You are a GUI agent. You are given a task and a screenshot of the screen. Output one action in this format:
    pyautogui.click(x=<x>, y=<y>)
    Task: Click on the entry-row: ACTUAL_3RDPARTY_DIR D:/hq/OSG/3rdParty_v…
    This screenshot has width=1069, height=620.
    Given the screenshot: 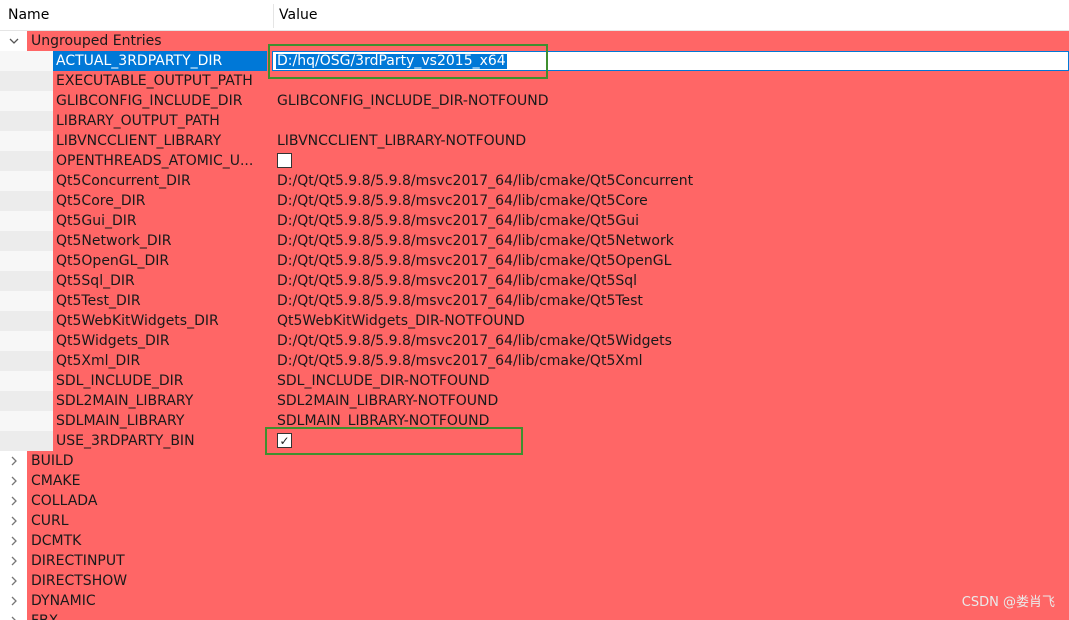 What is the action you would take?
    pyautogui.click(x=534, y=61)
    